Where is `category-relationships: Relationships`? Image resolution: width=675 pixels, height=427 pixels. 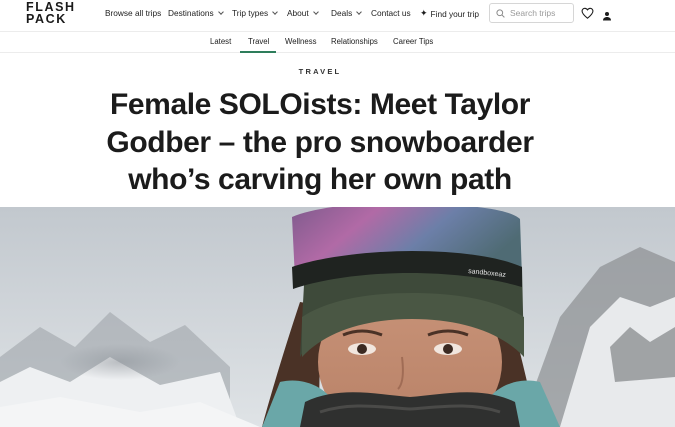
category-relationships: Relationships is located at coordinates (354, 41).